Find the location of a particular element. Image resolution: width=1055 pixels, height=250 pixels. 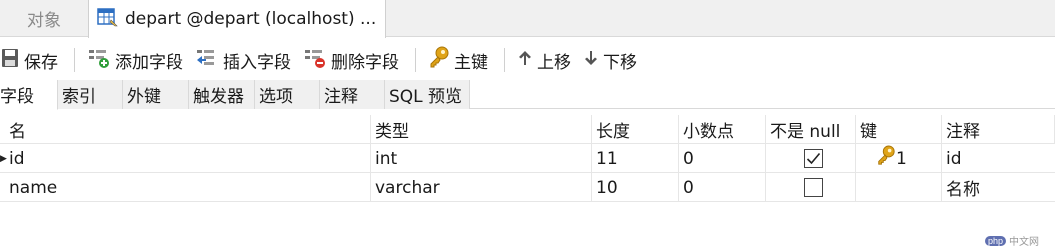

subtab-options: 选项 is located at coordinates (287, 94).